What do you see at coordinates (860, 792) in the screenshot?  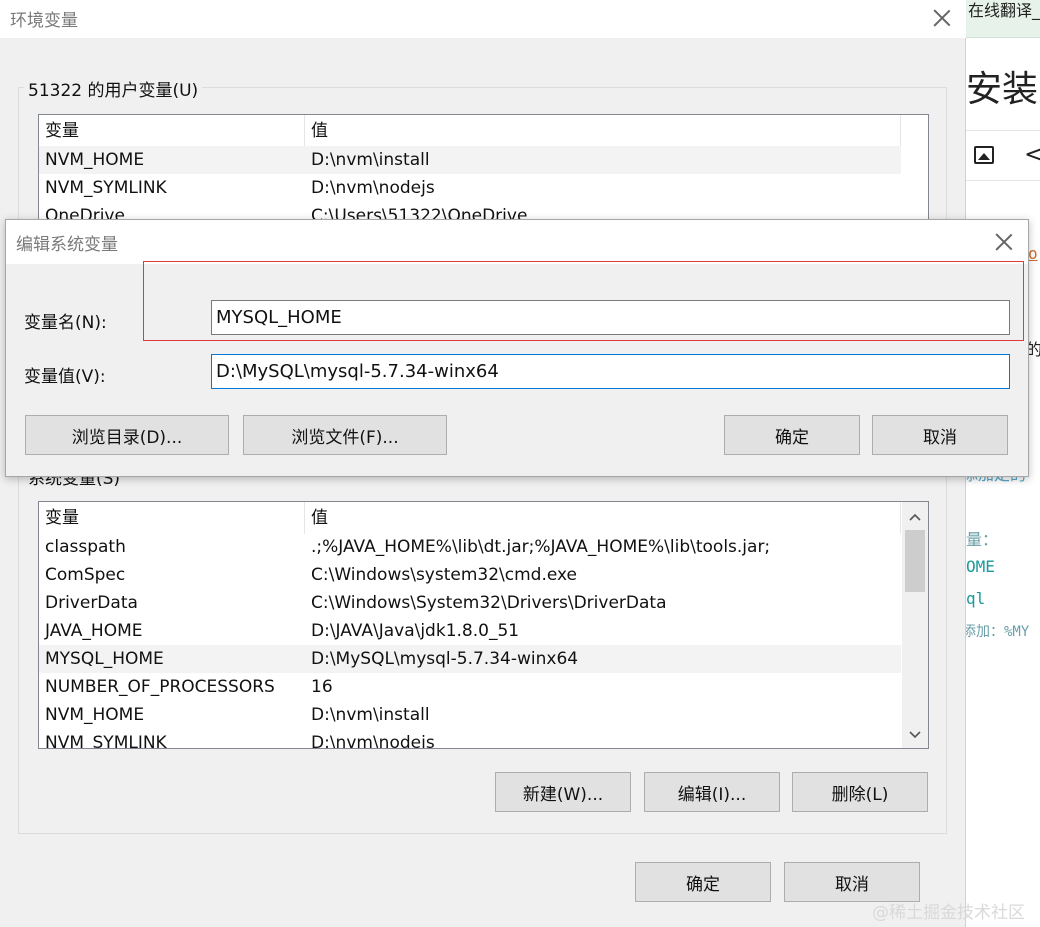 I see `delete-button: 删除(L)` at bounding box center [860, 792].